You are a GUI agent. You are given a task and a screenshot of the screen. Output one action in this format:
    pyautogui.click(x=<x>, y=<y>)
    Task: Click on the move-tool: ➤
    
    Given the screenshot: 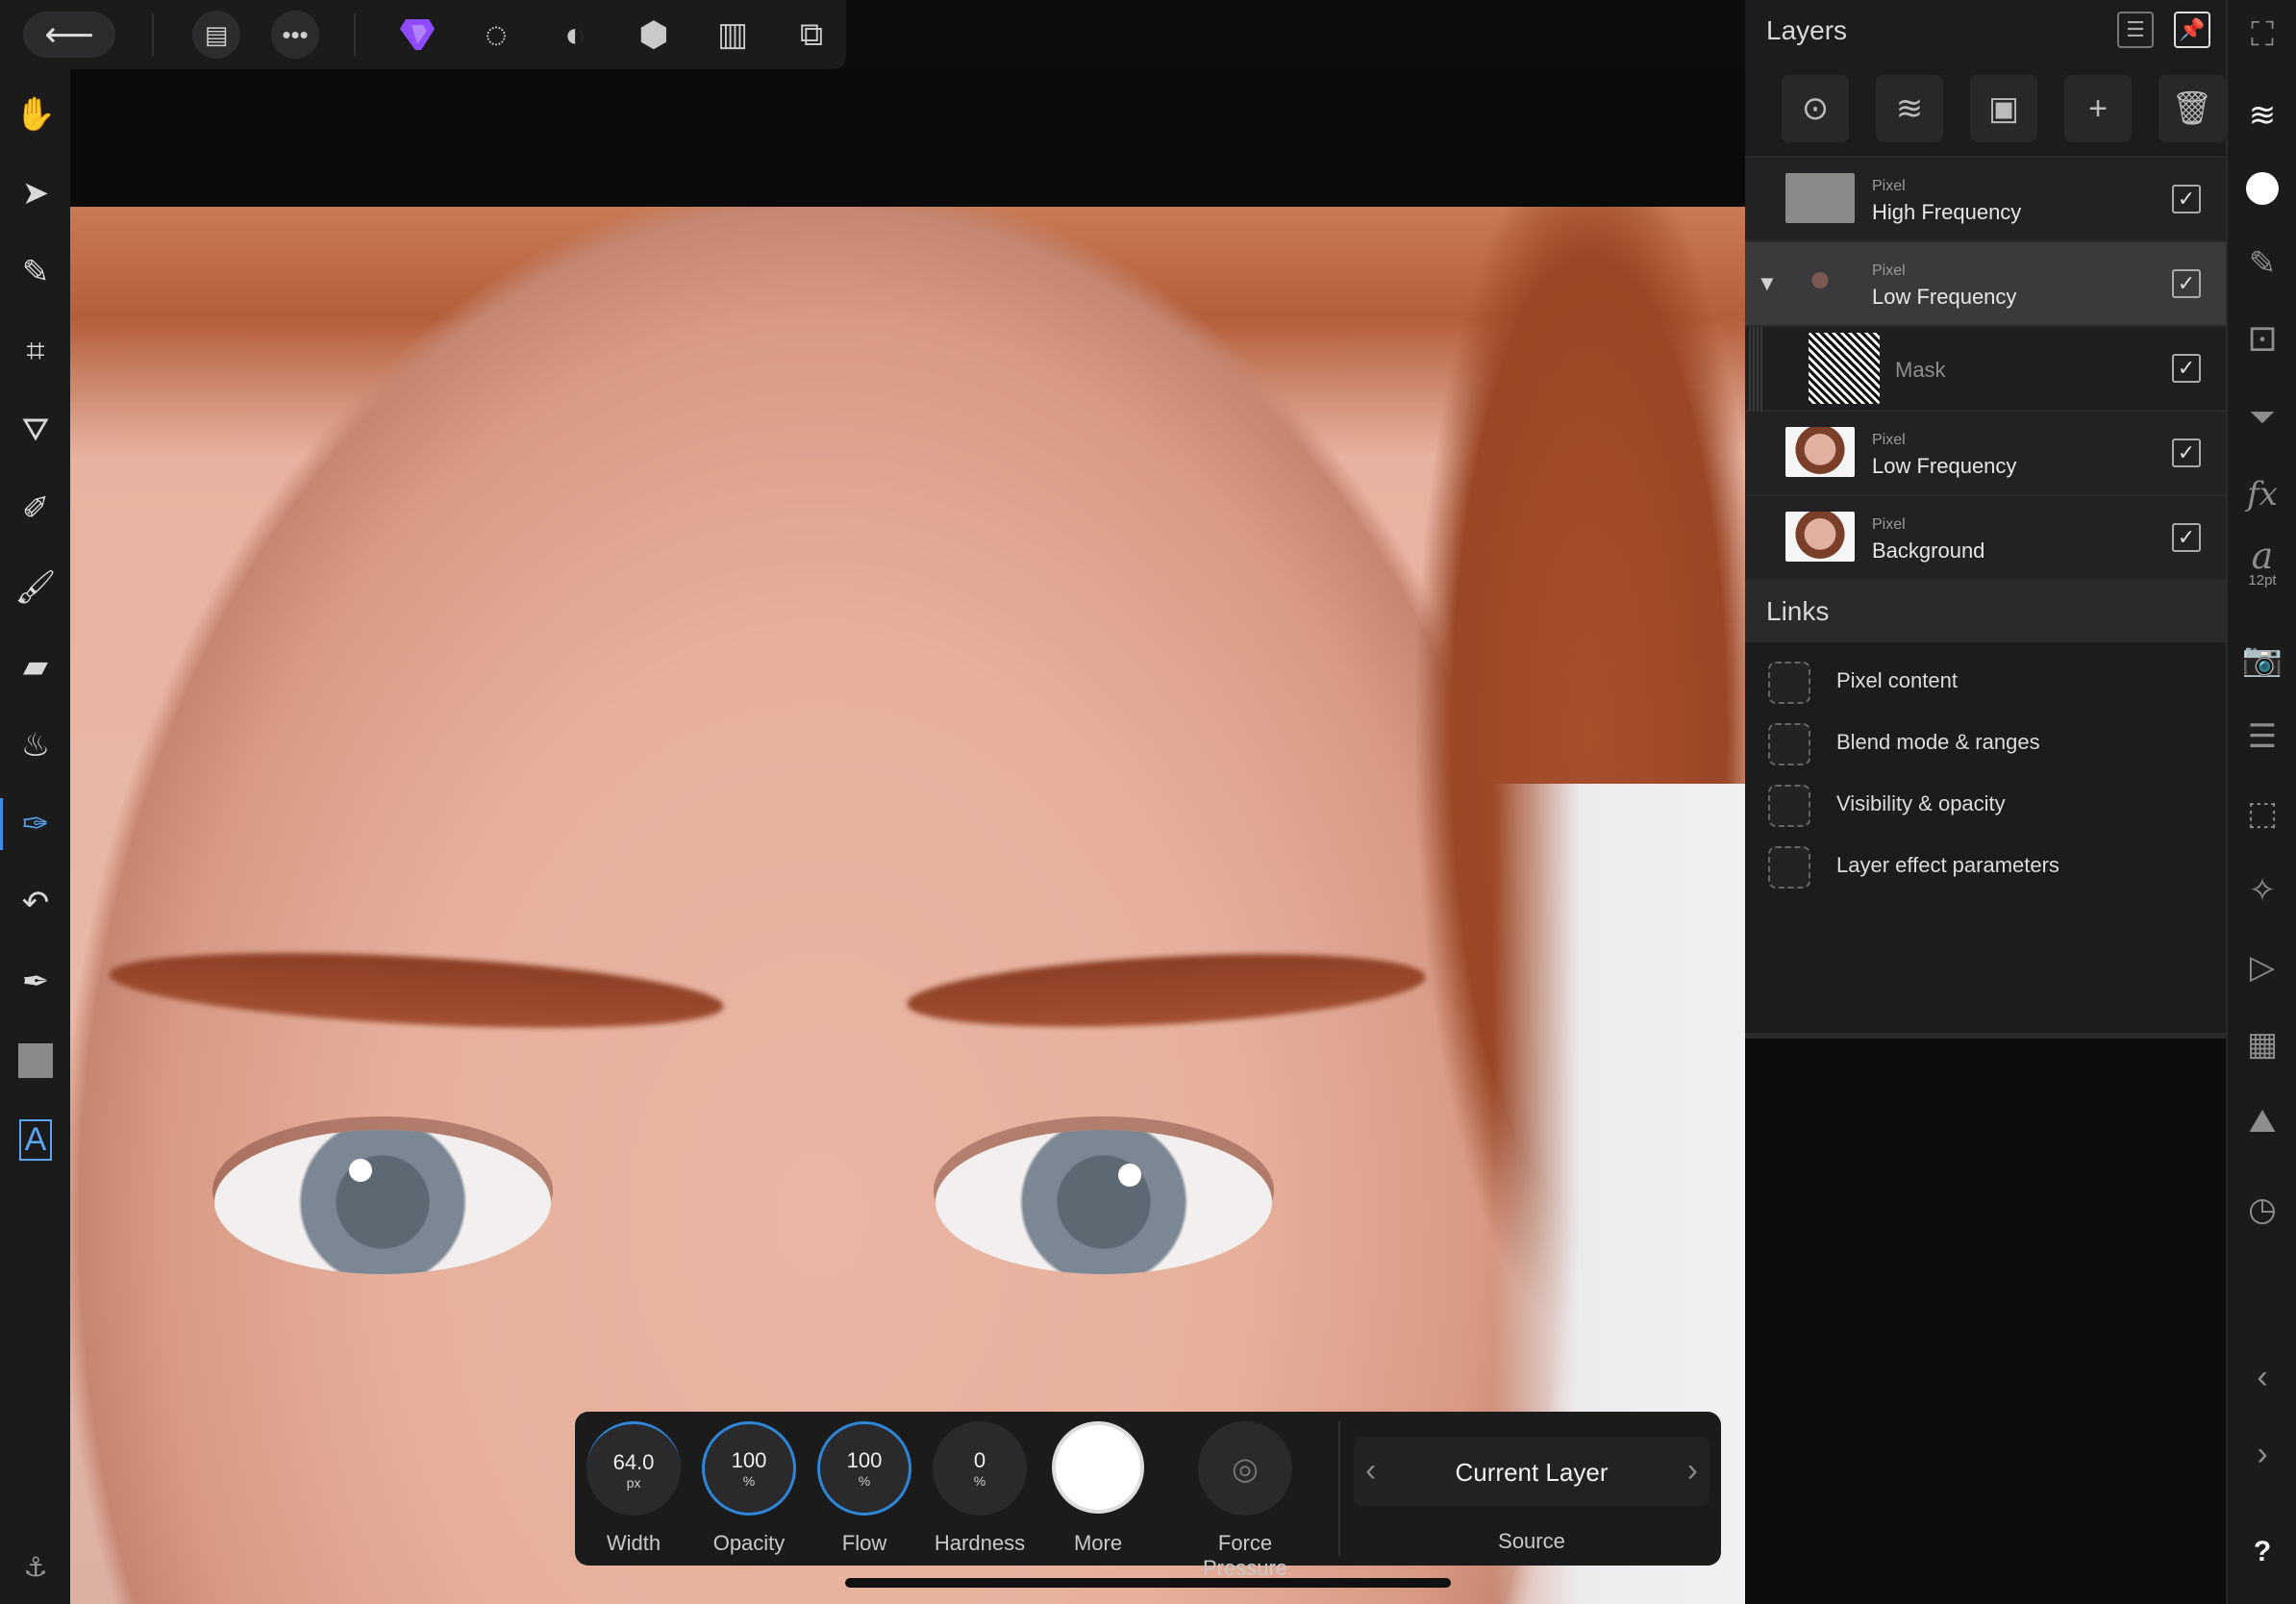 What is the action you would take?
    pyautogui.click(x=36, y=193)
    